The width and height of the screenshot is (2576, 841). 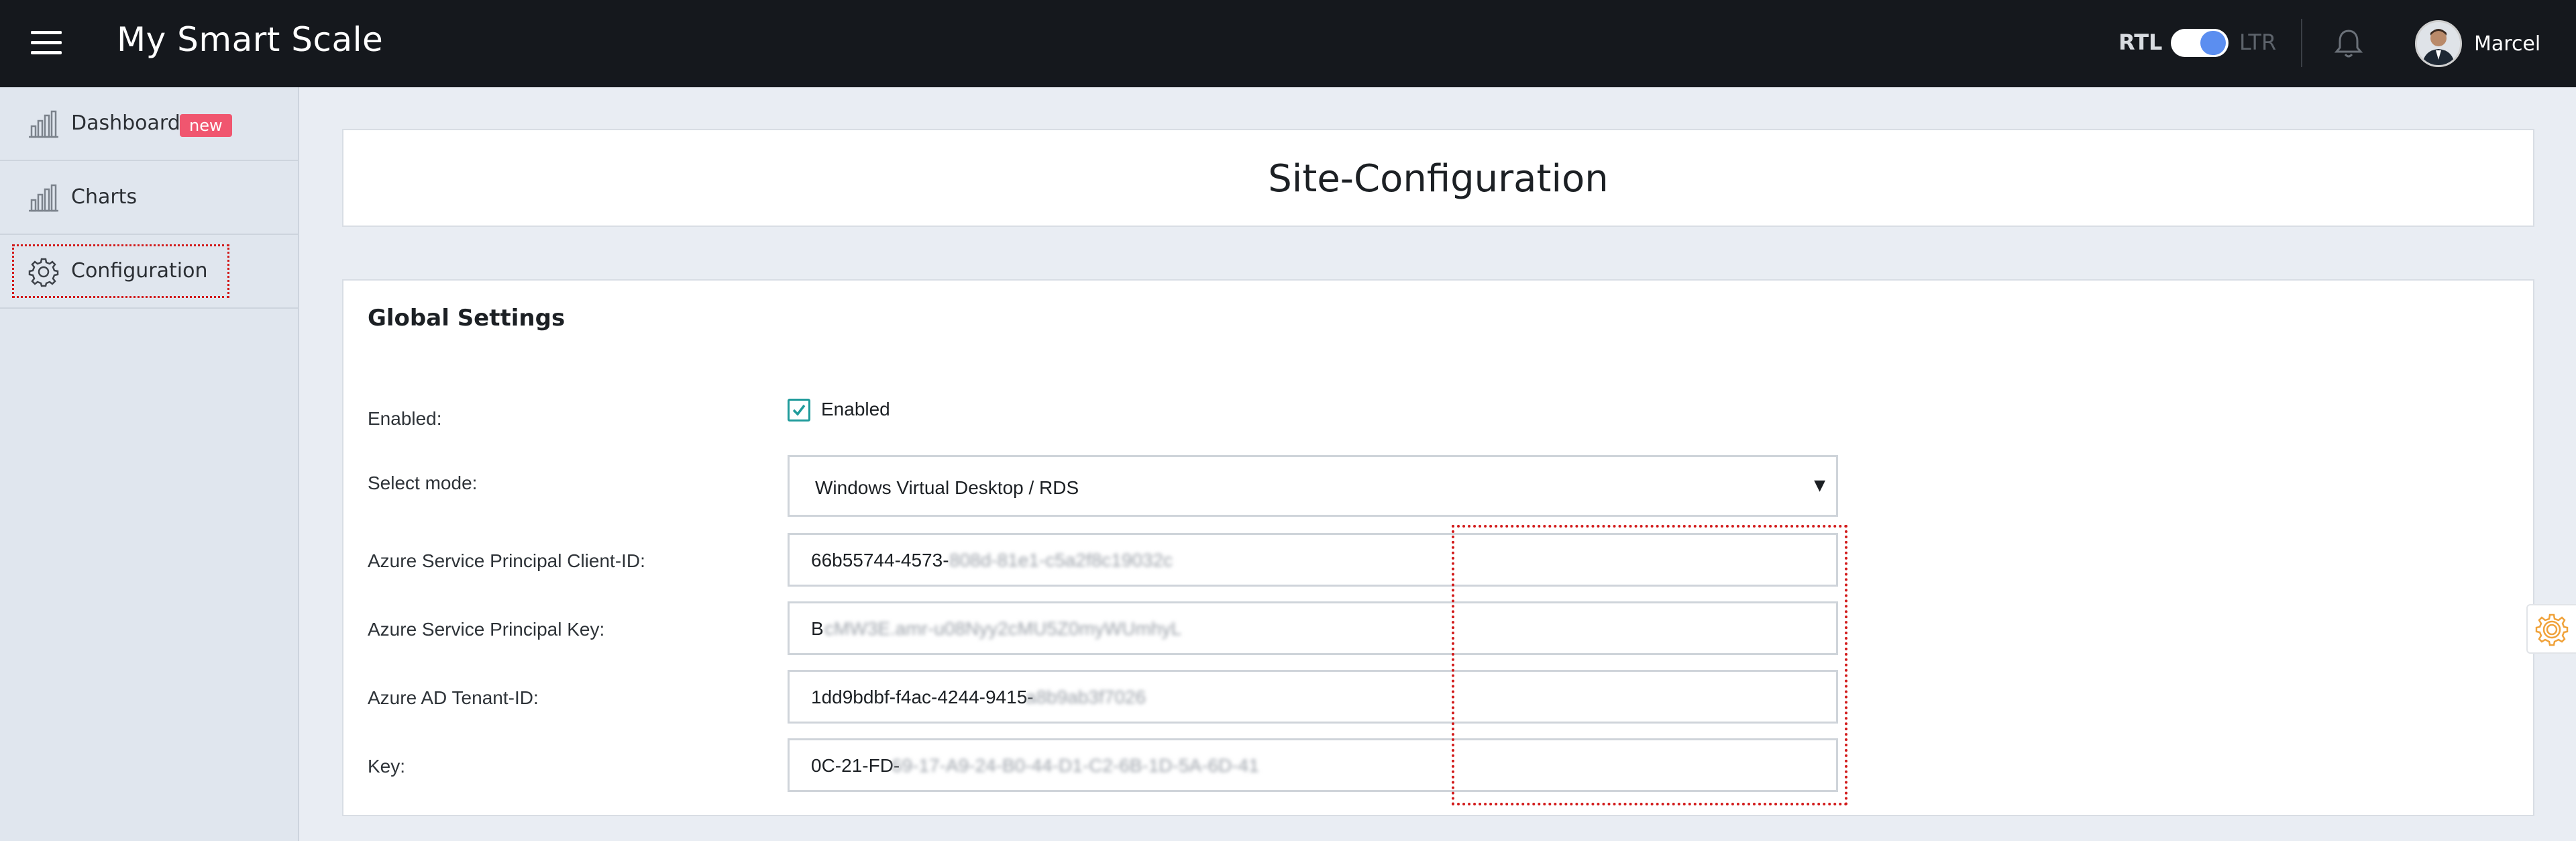 I want to click on top-bar: My Smart Scale RTL LTR Marcel, so click(x=1288, y=43).